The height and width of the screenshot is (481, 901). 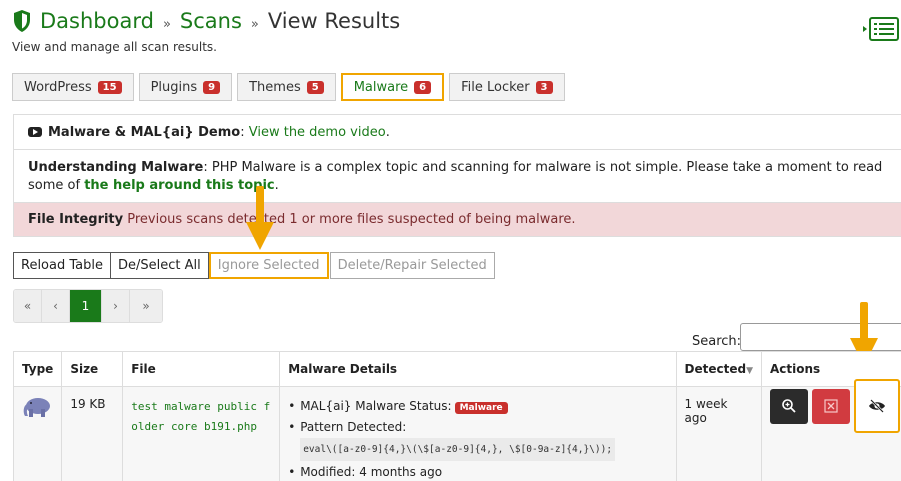 What do you see at coordinates (35, 132) in the screenshot?
I see `youtube-icon` at bounding box center [35, 132].